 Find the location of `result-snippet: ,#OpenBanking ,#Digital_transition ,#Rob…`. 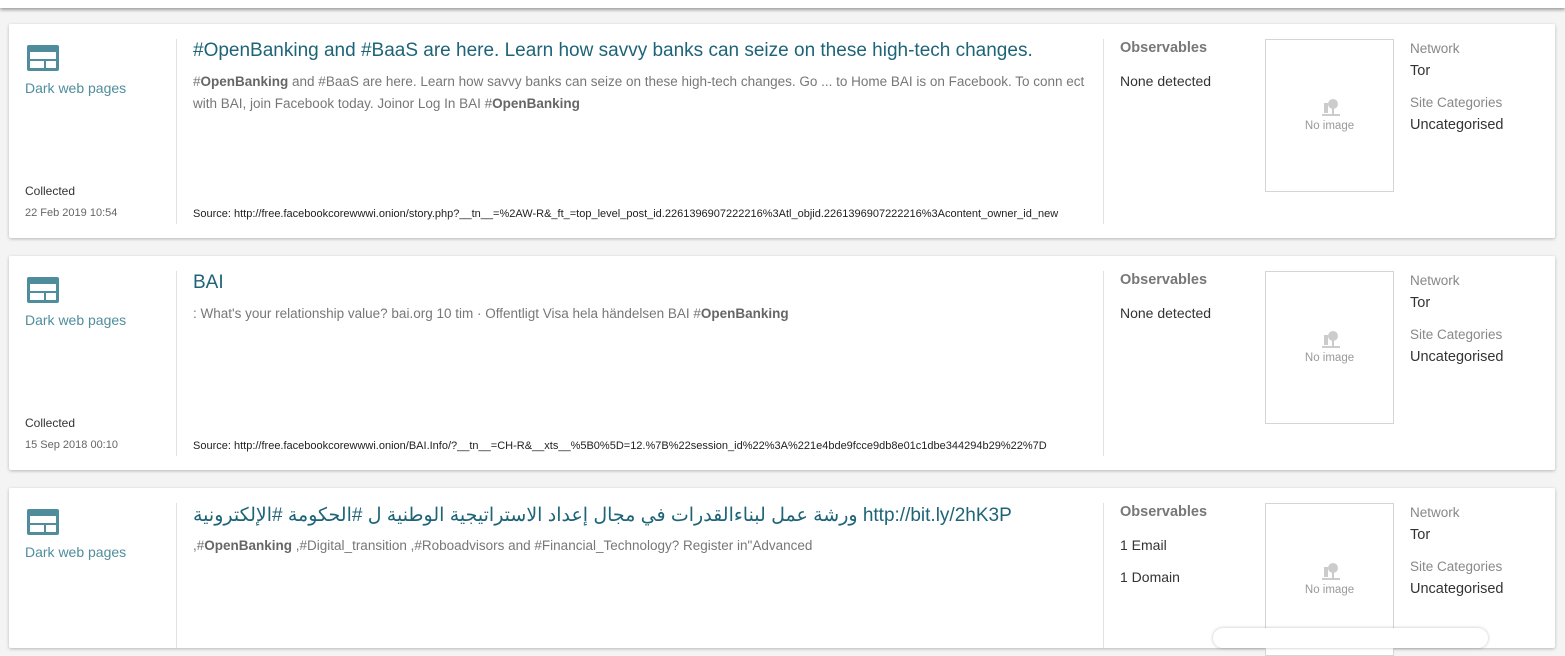

result-snippet: ,#OpenBanking ,#Digital_transition ,#Rob… is located at coordinates (503, 545).